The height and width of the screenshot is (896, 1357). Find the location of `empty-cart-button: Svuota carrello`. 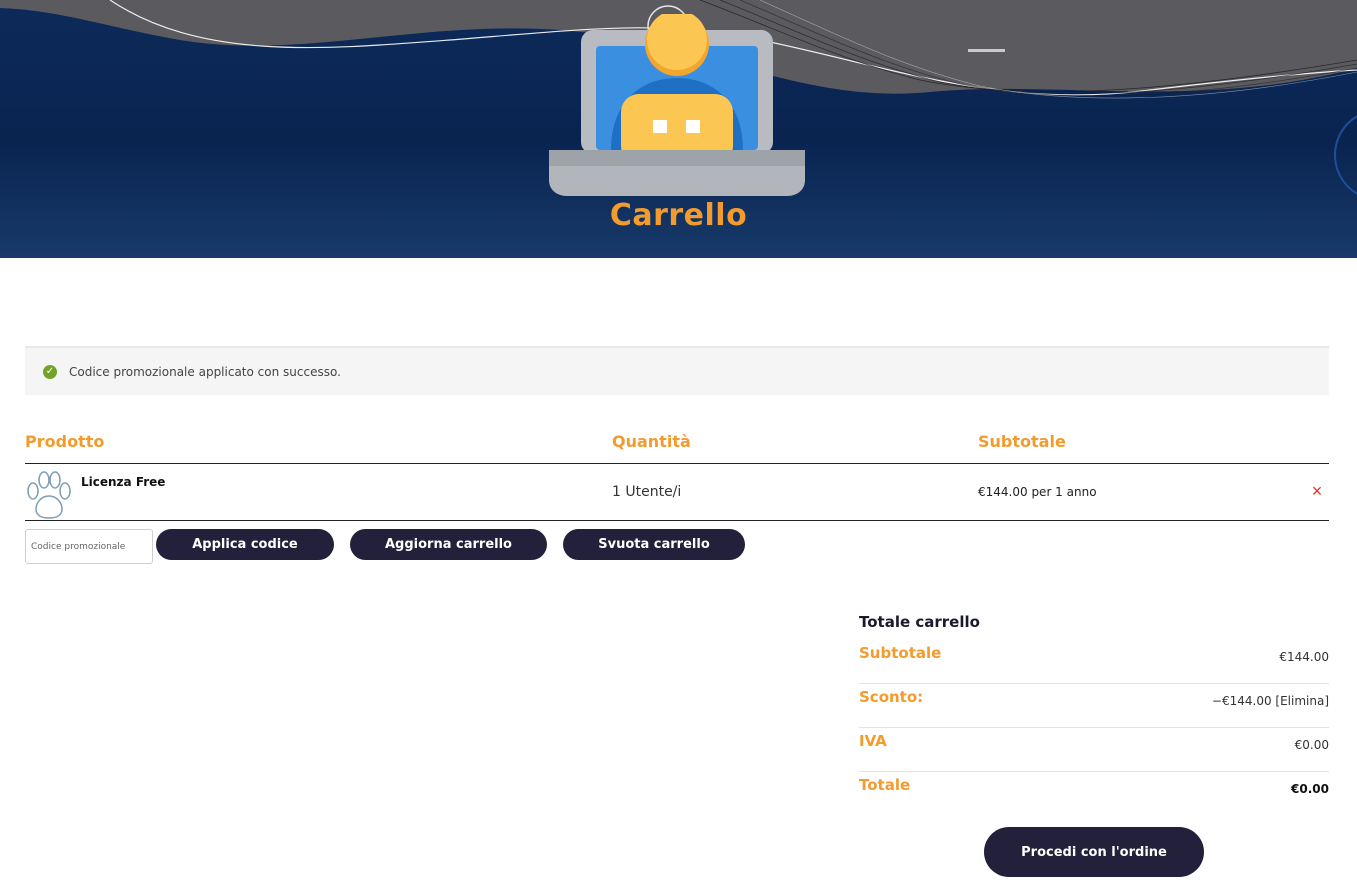

empty-cart-button: Svuota carrello is located at coordinates (654, 544).